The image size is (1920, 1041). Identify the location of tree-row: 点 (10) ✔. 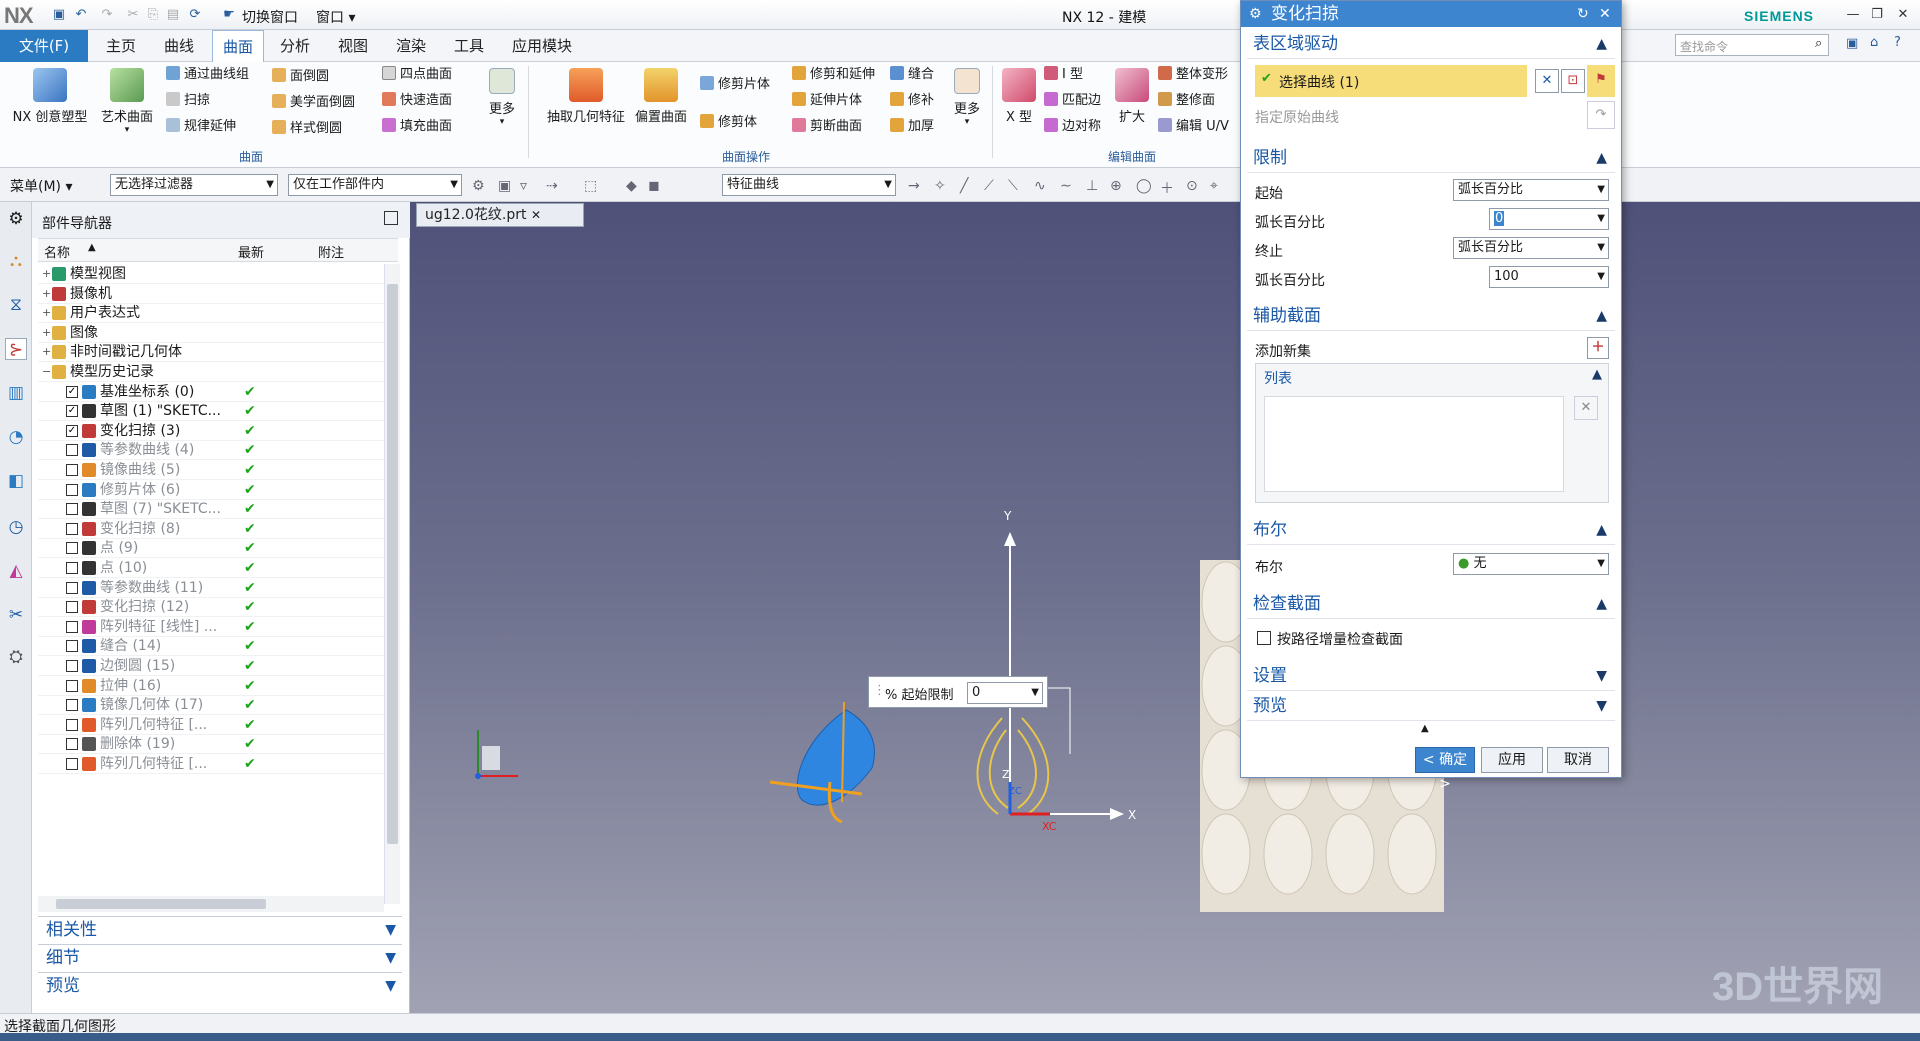
(214, 568).